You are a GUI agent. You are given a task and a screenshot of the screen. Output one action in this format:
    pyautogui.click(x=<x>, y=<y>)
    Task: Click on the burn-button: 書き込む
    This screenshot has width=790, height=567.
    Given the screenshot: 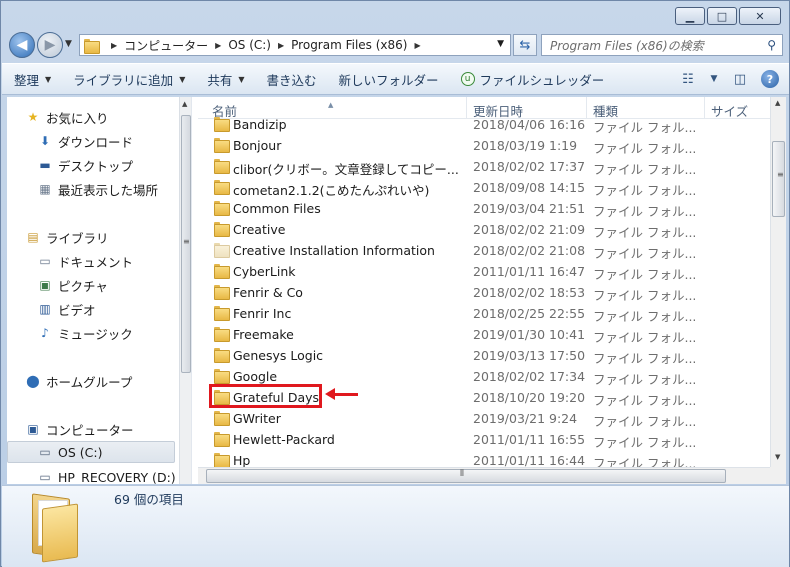 What is the action you would take?
    pyautogui.click(x=292, y=79)
    